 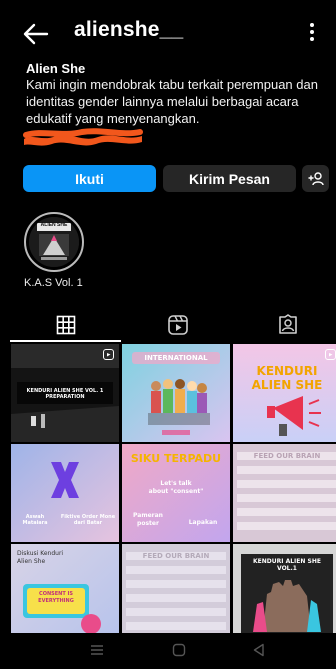 I want to click on post-caption-text: Aswah Mataiara, so click(x=35, y=520).